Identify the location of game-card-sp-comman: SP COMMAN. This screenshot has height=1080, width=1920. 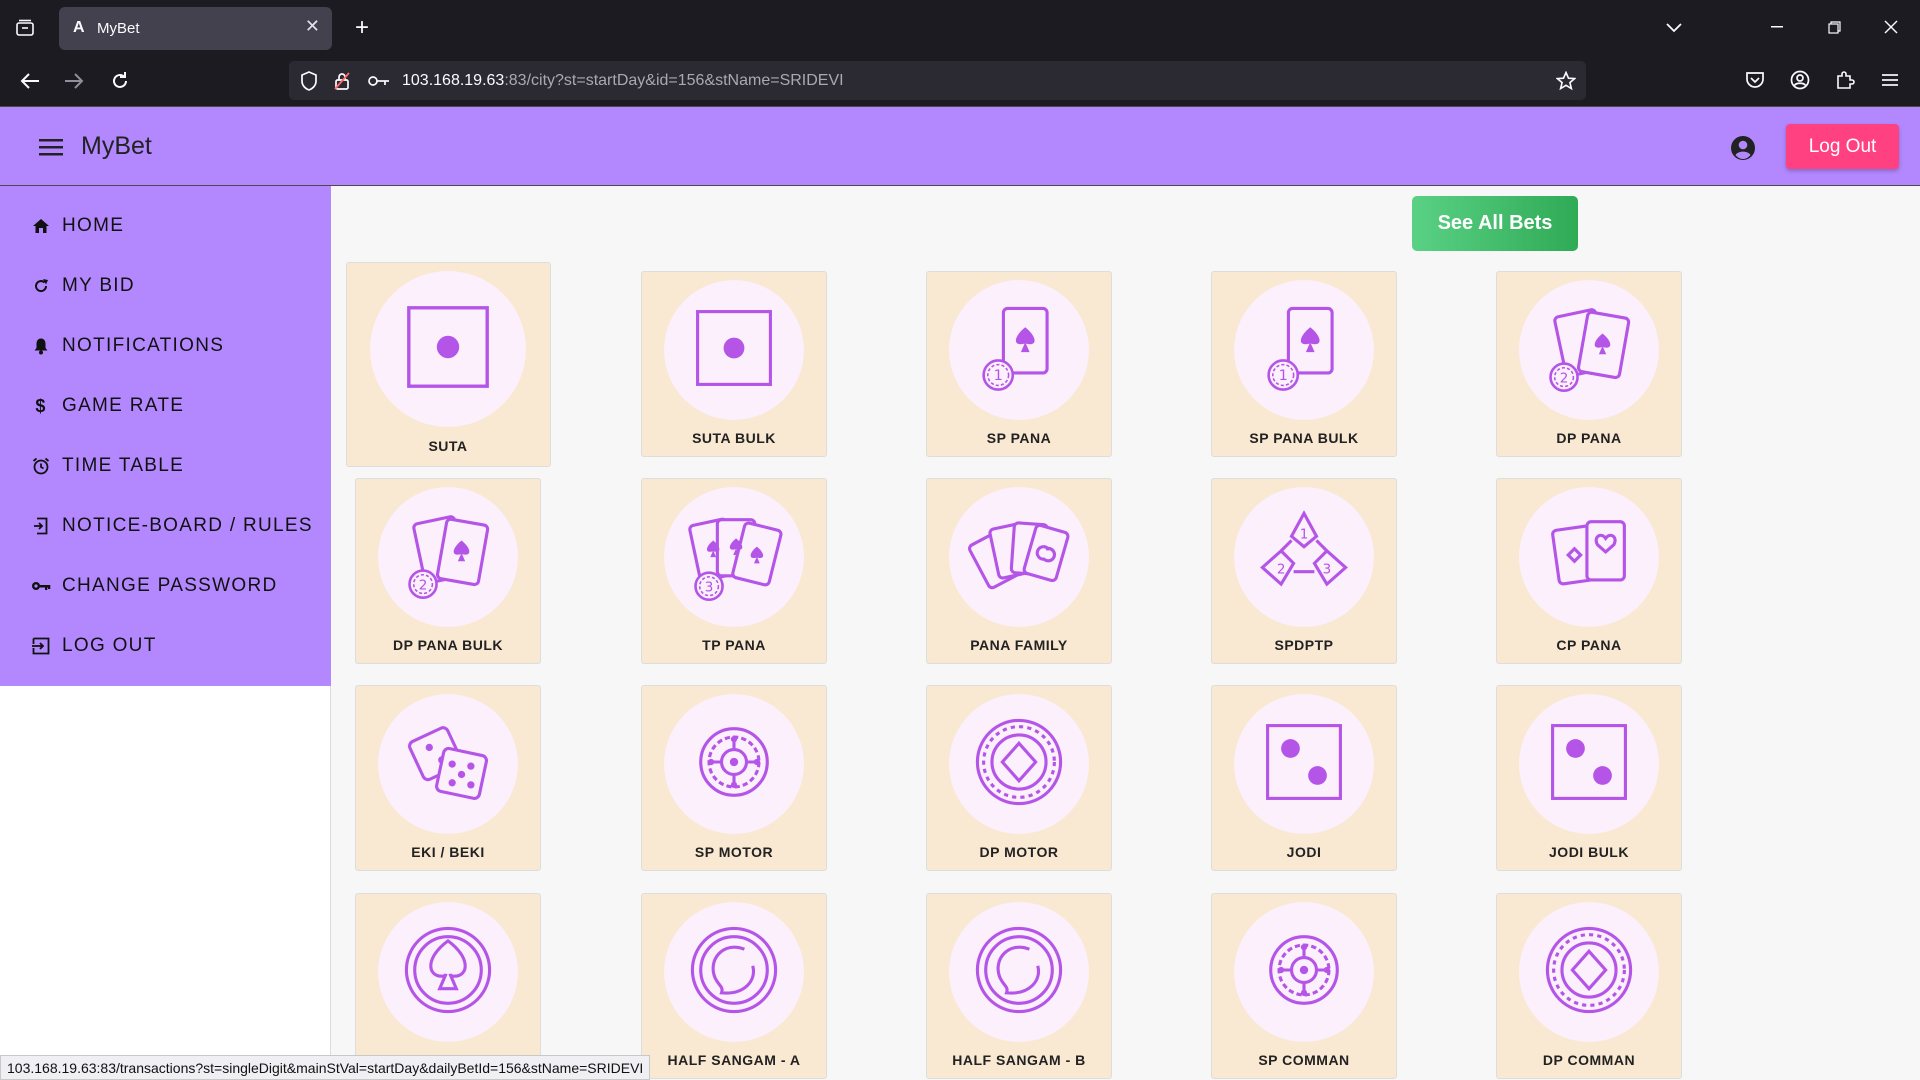
(1304, 986).